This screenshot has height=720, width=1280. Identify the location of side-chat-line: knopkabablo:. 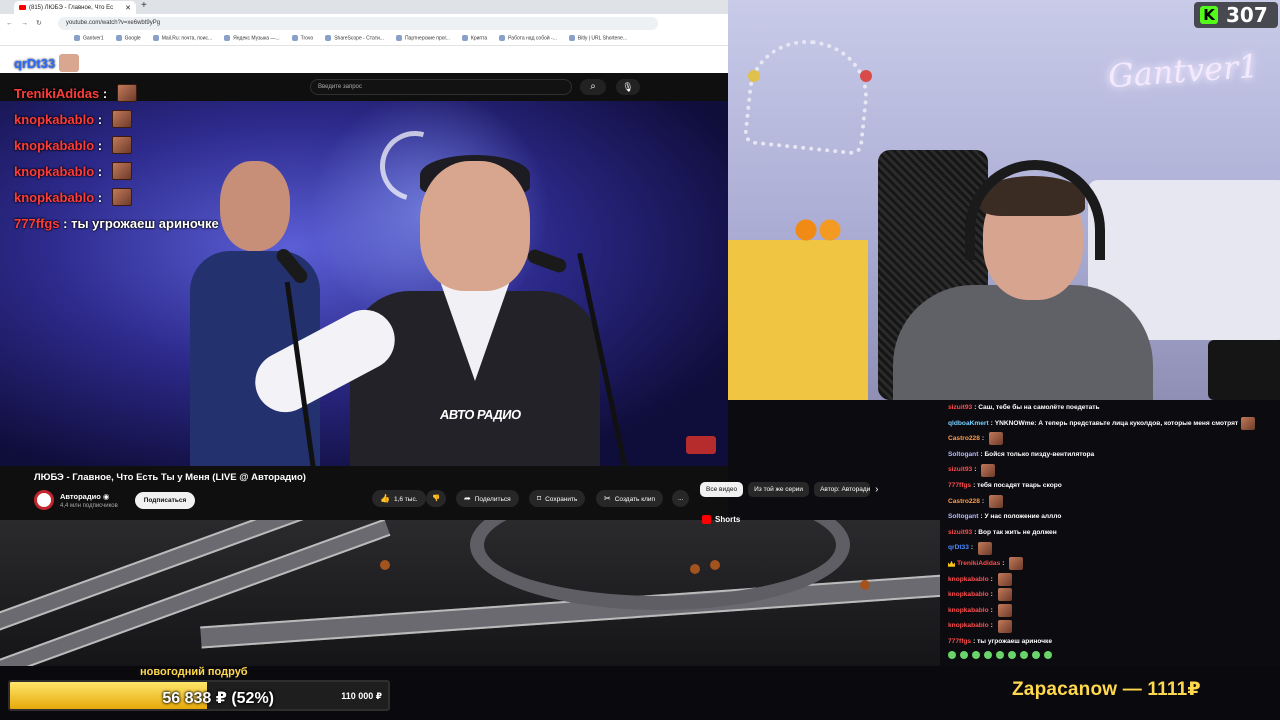
(1110, 595).